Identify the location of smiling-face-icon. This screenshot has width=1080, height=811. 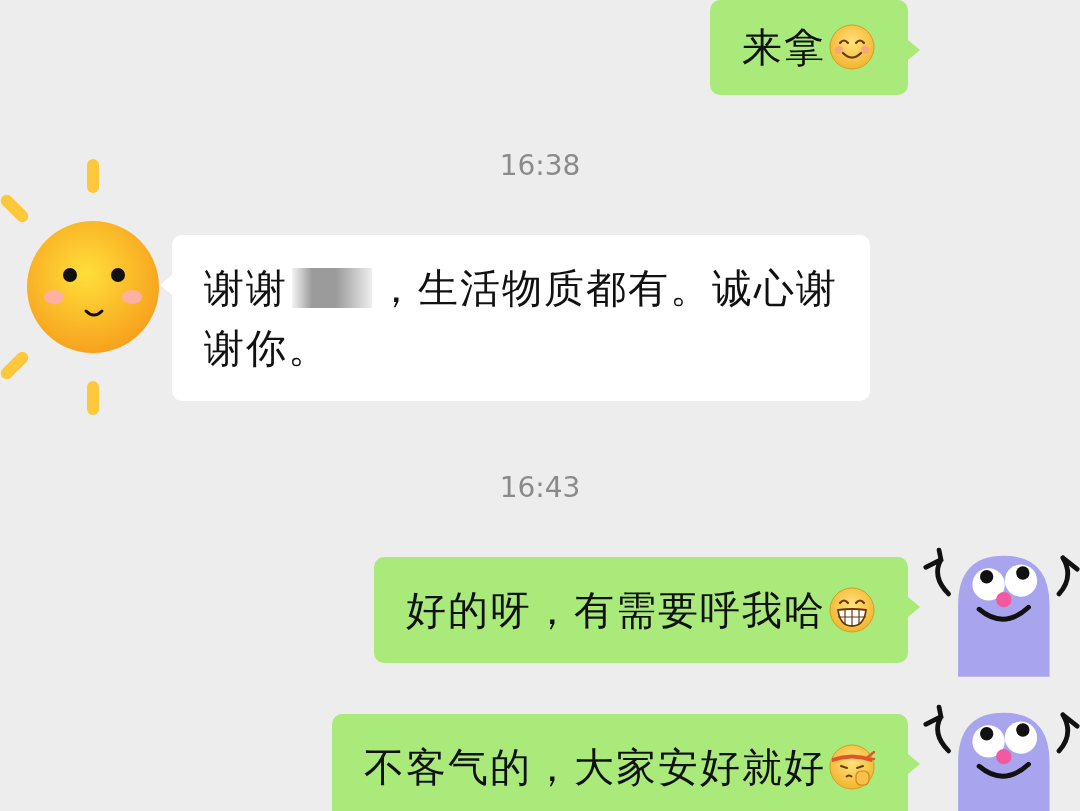
(852, 47).